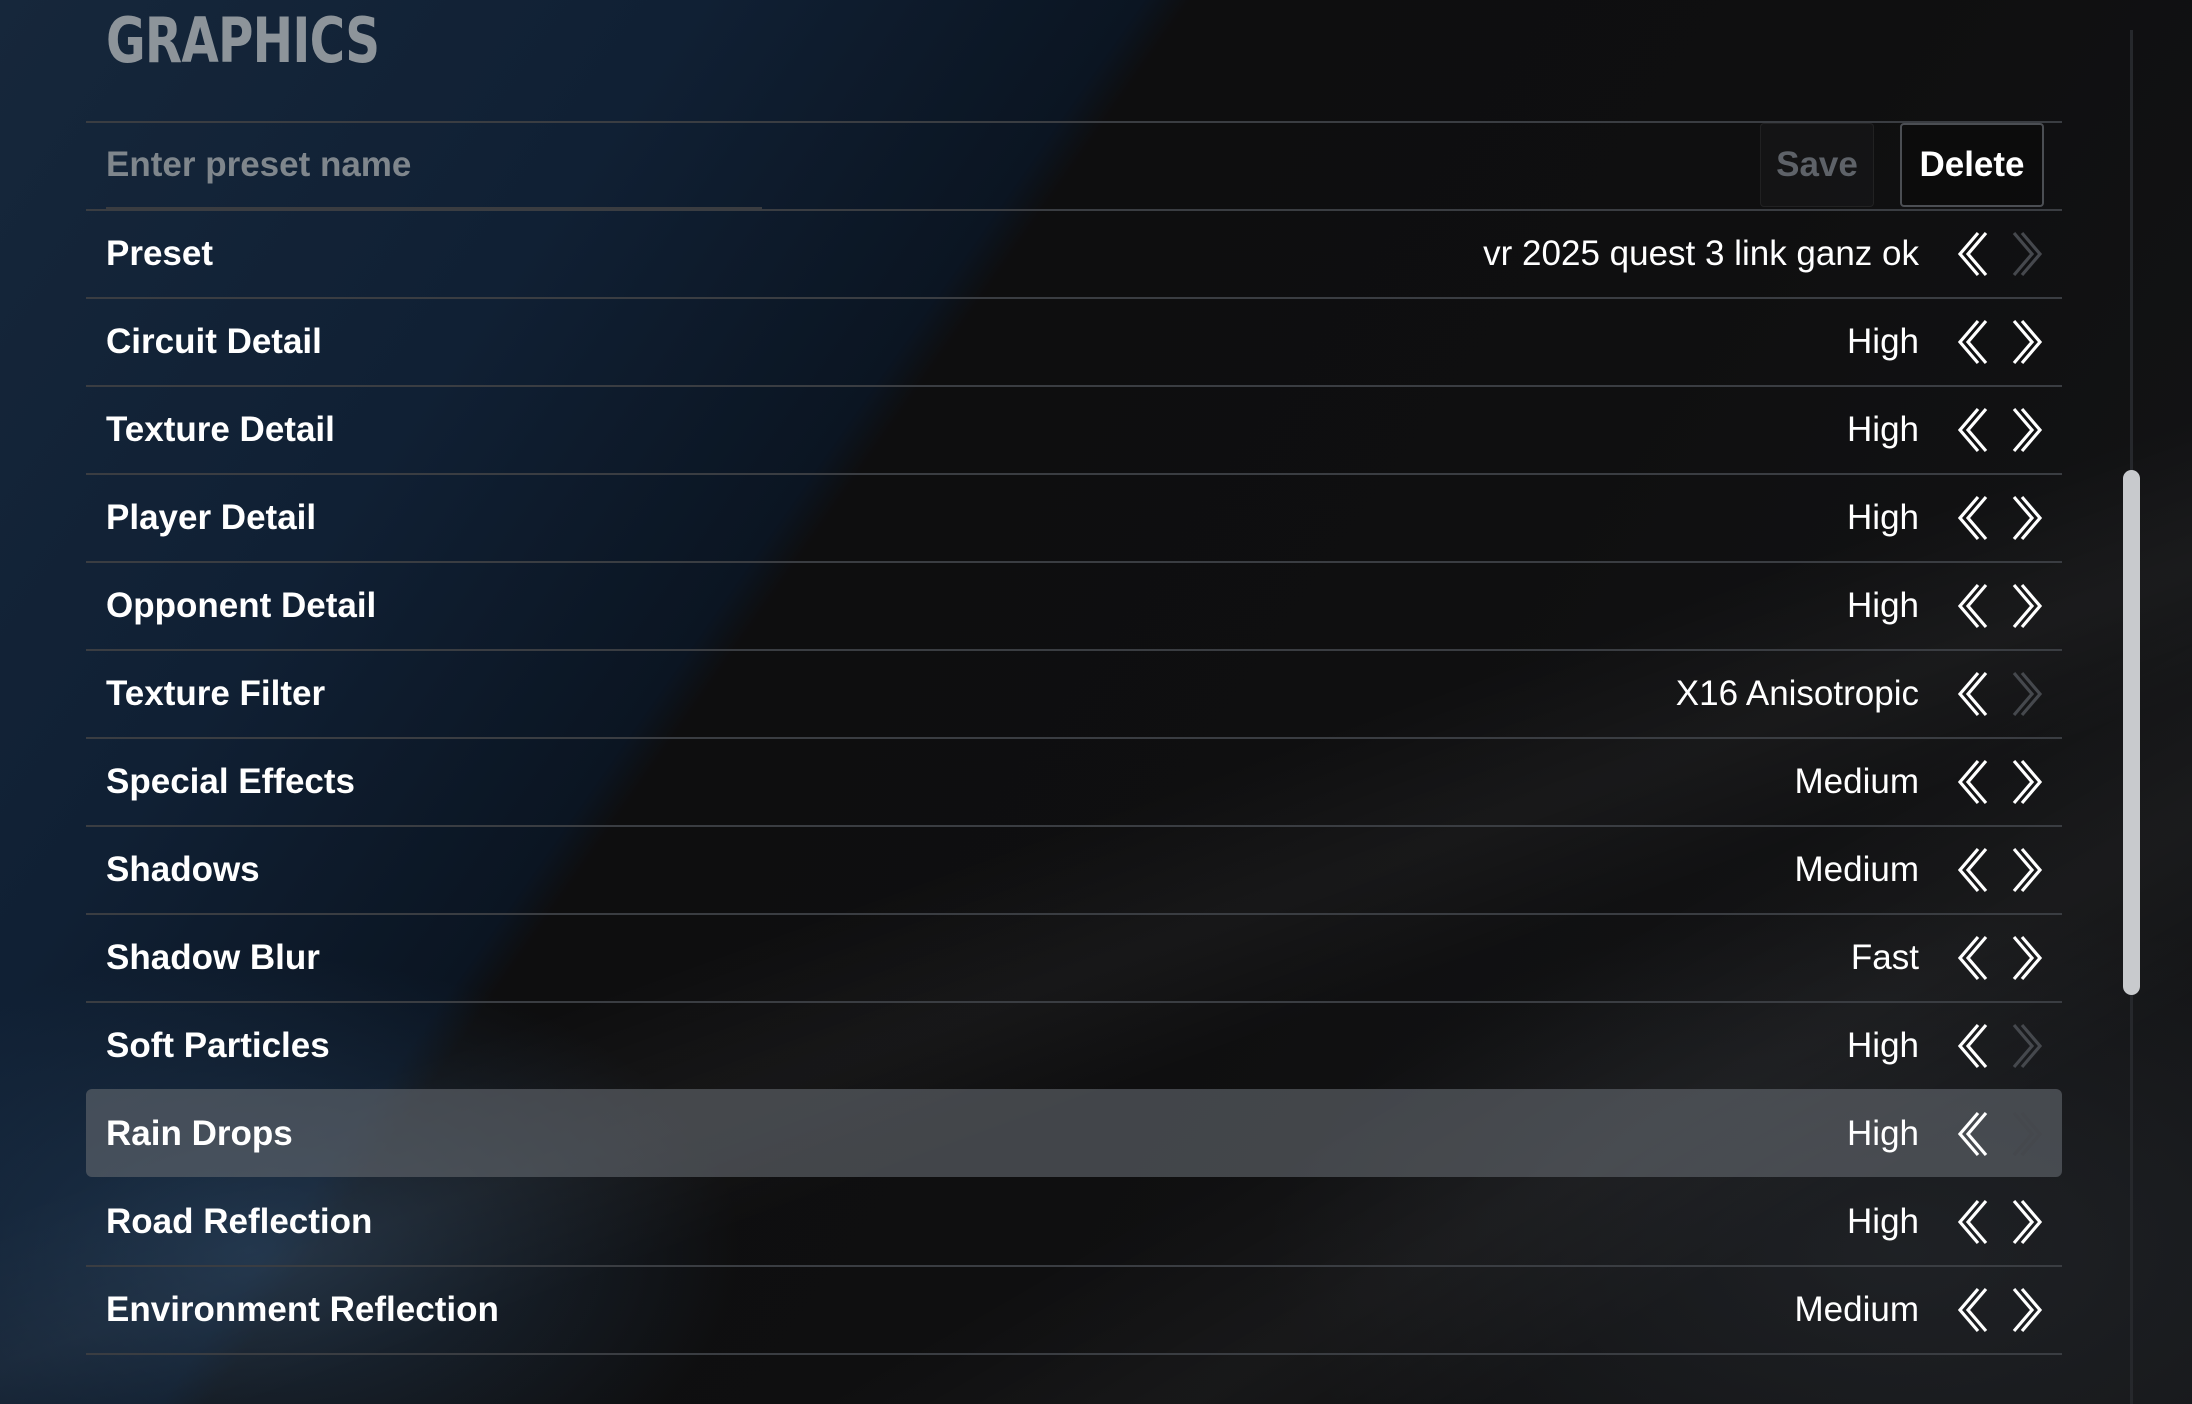 This screenshot has width=2192, height=1404. Describe the element at coordinates (214, 341) in the screenshot. I see `setting-label: Circuit Detail` at that location.